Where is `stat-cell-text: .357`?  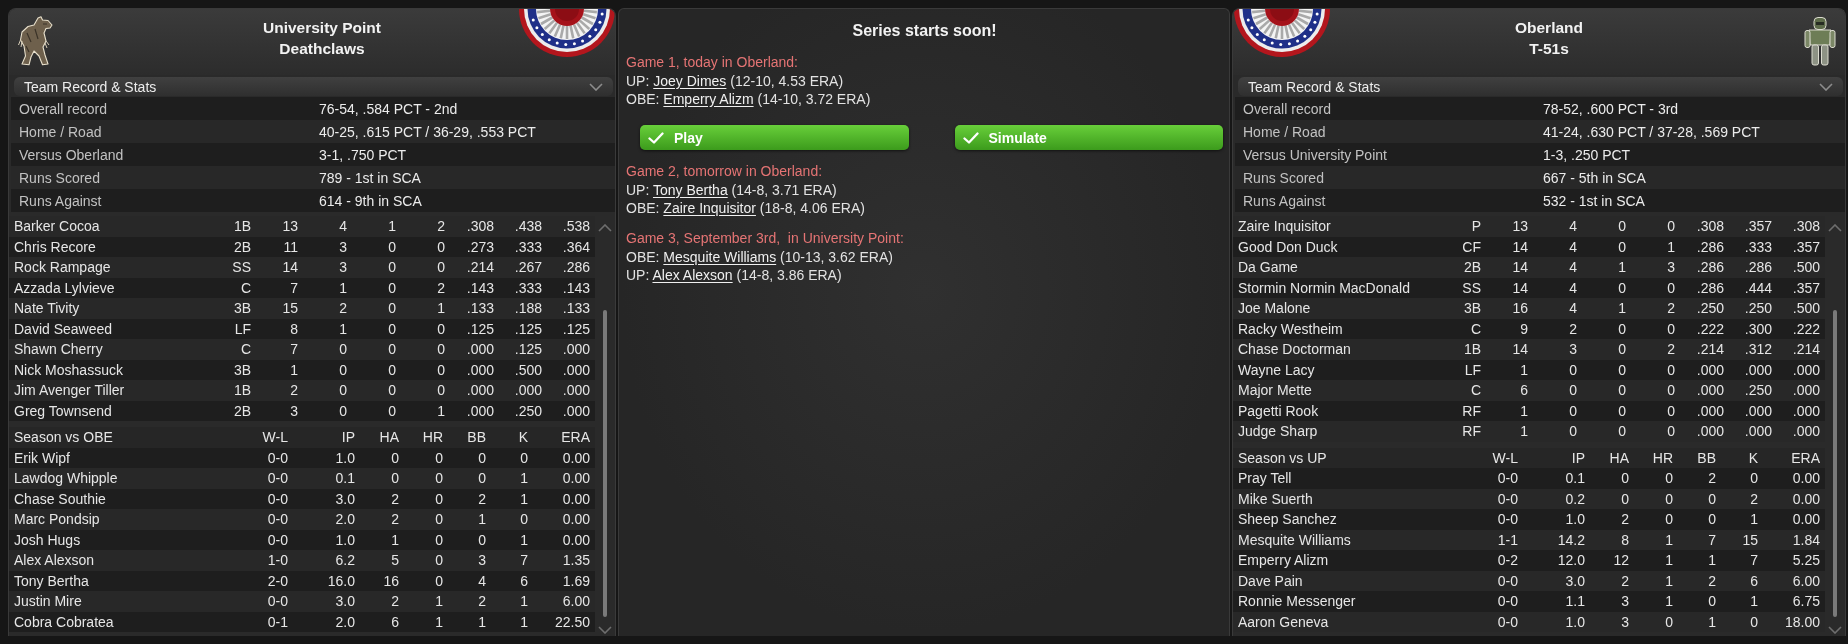
stat-cell-text: .357 is located at coordinates (1757, 226).